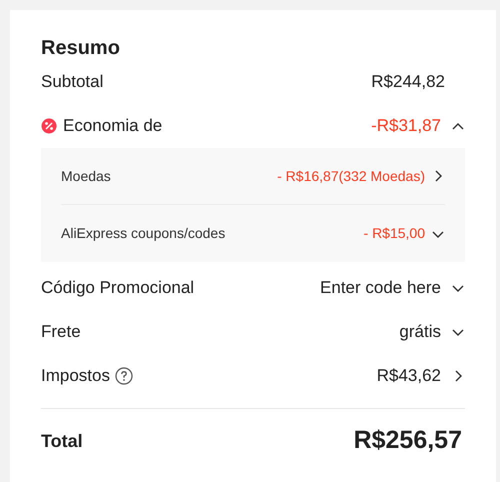  I want to click on help-icon, so click(123, 376).